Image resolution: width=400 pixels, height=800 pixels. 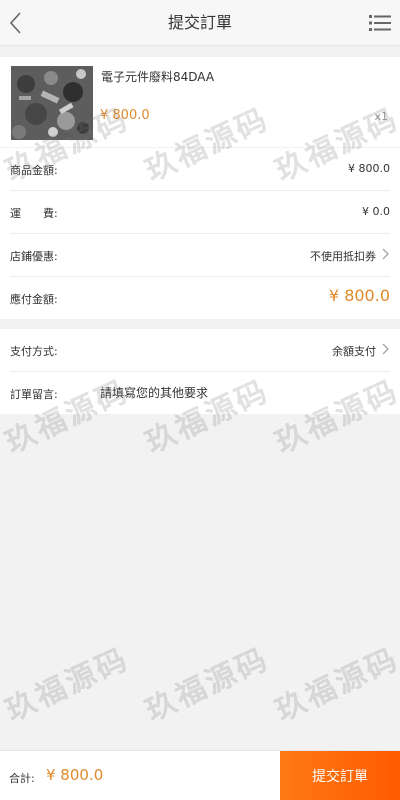 I want to click on shipping-value: ¥ 0.0, so click(x=376, y=211).